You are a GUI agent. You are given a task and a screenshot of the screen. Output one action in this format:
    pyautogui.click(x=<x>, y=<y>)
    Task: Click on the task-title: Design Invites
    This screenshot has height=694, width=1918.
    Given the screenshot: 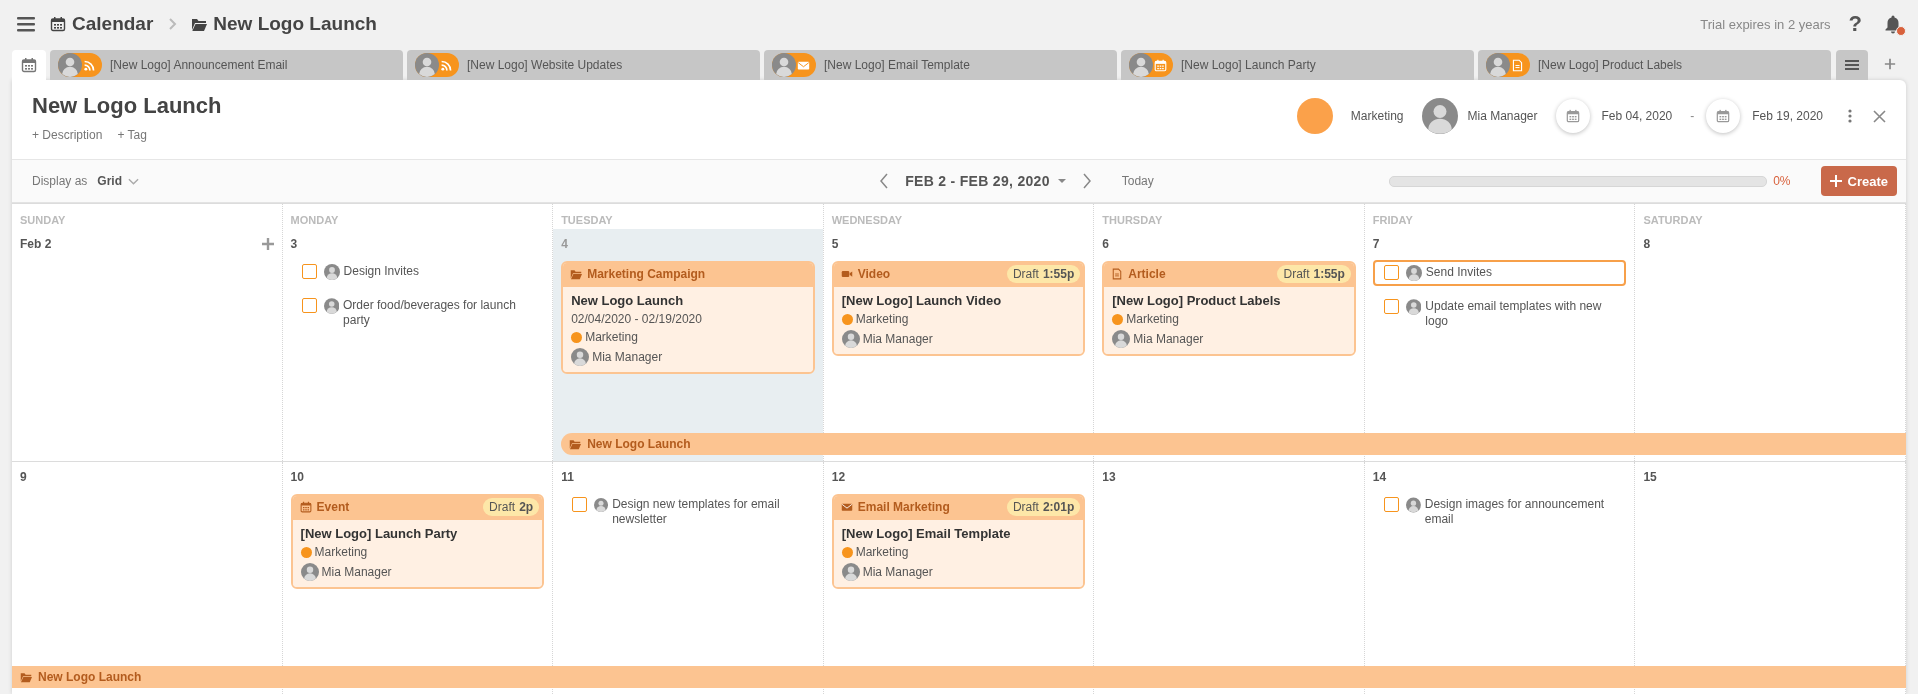 What is the action you would take?
    pyautogui.click(x=381, y=271)
    